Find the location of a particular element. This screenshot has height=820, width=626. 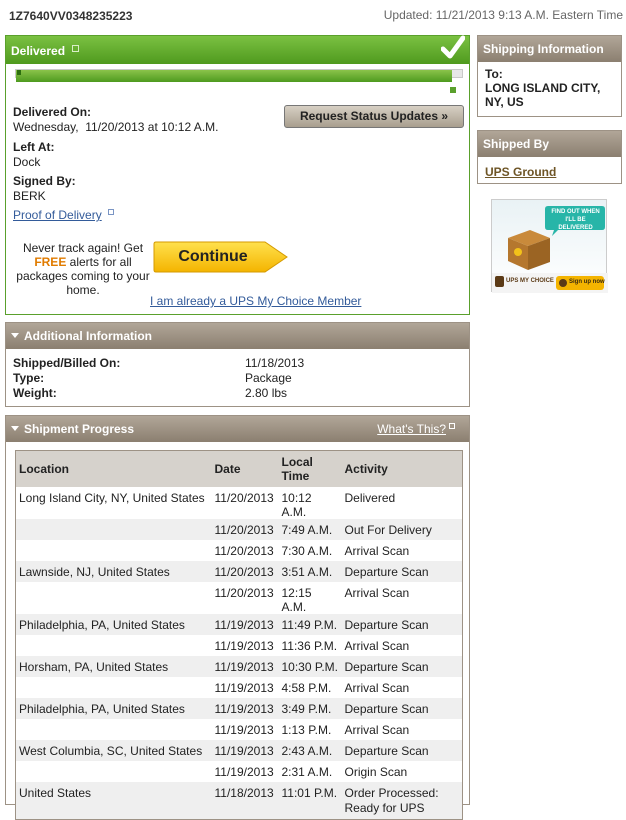

cell-time: 10:30 P.M. is located at coordinates (310, 666).